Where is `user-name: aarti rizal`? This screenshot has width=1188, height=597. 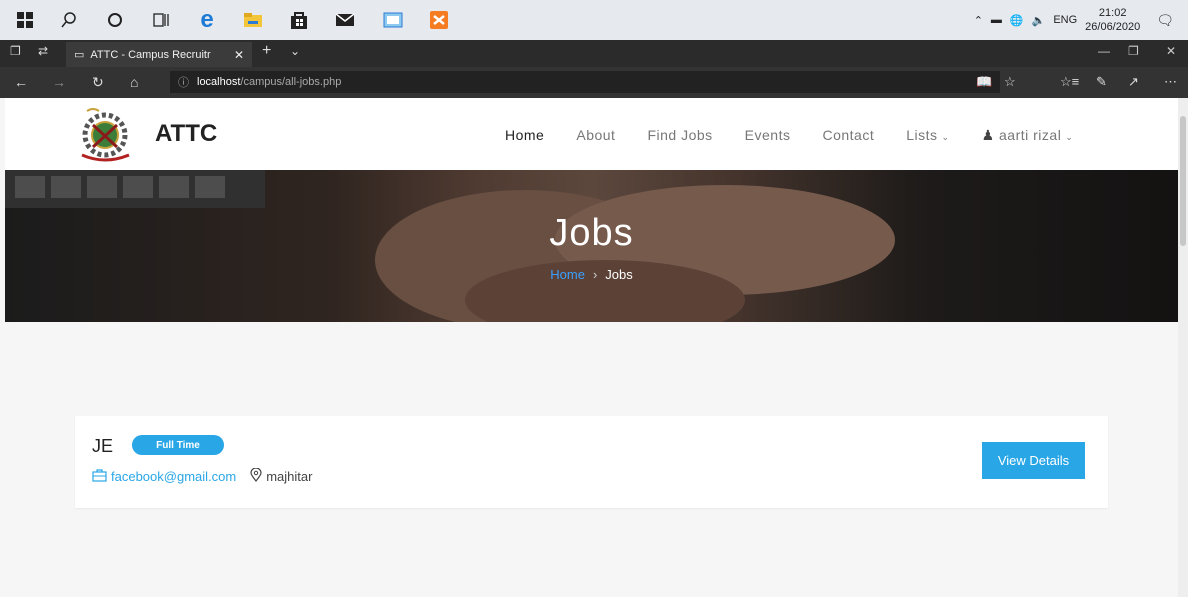
user-name: aarti rizal is located at coordinates (1030, 135).